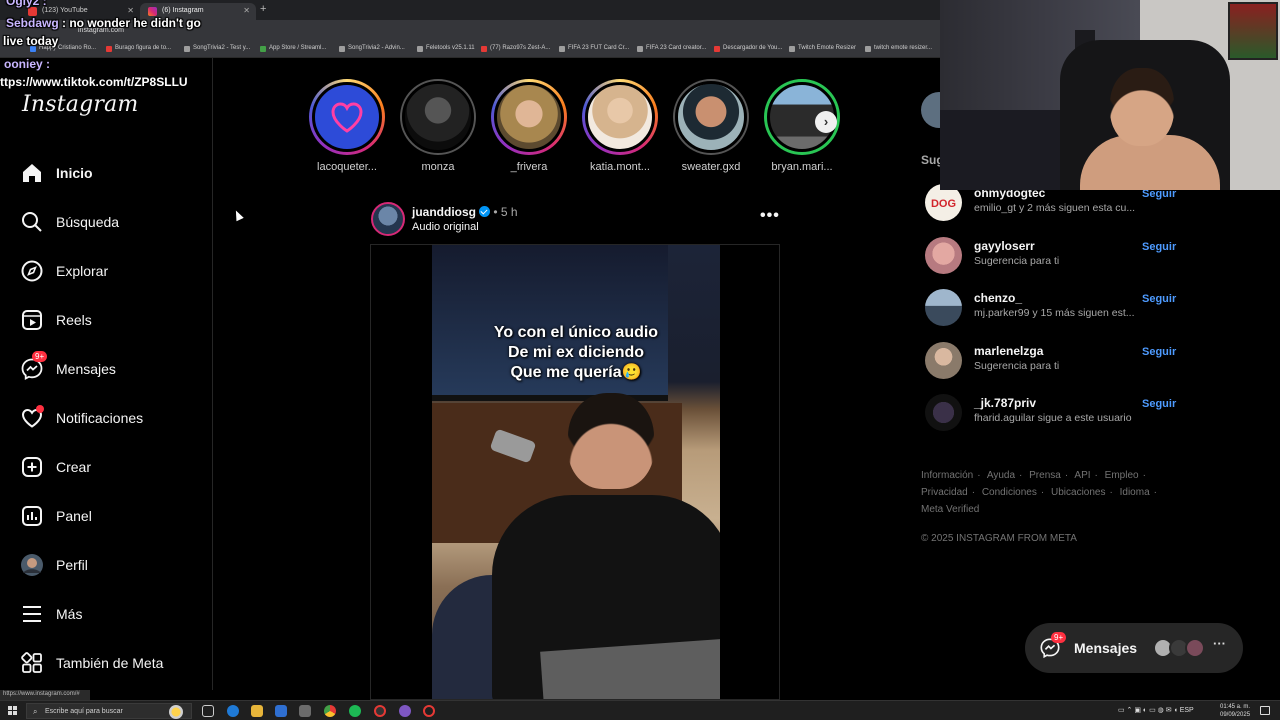  I want to click on language-indicator: ESP, so click(1187, 710).